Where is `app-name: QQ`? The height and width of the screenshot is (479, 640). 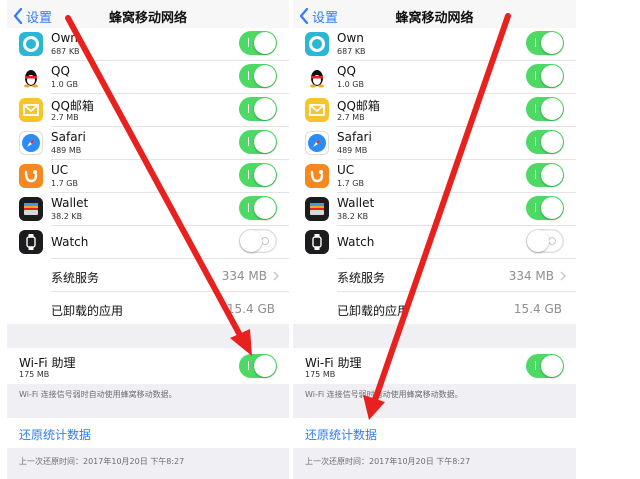 app-name: QQ is located at coordinates (346, 71).